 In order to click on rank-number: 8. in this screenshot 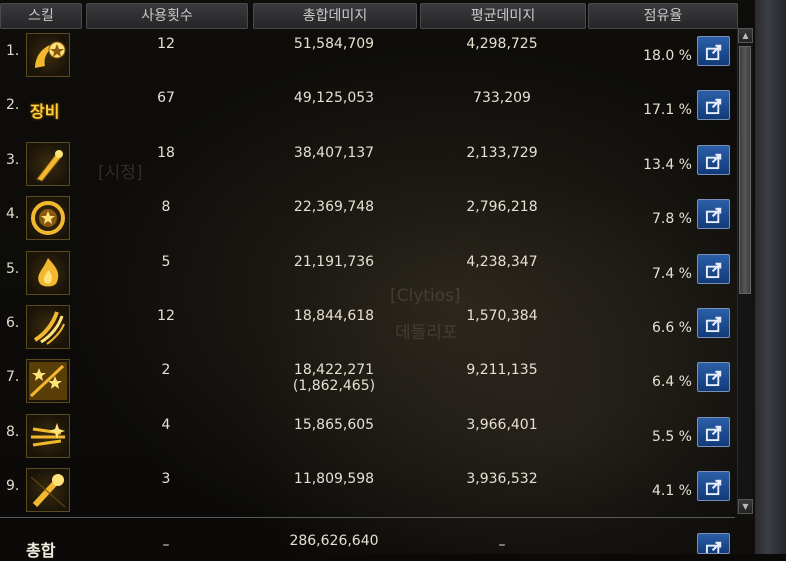, I will do `click(13, 431)`.